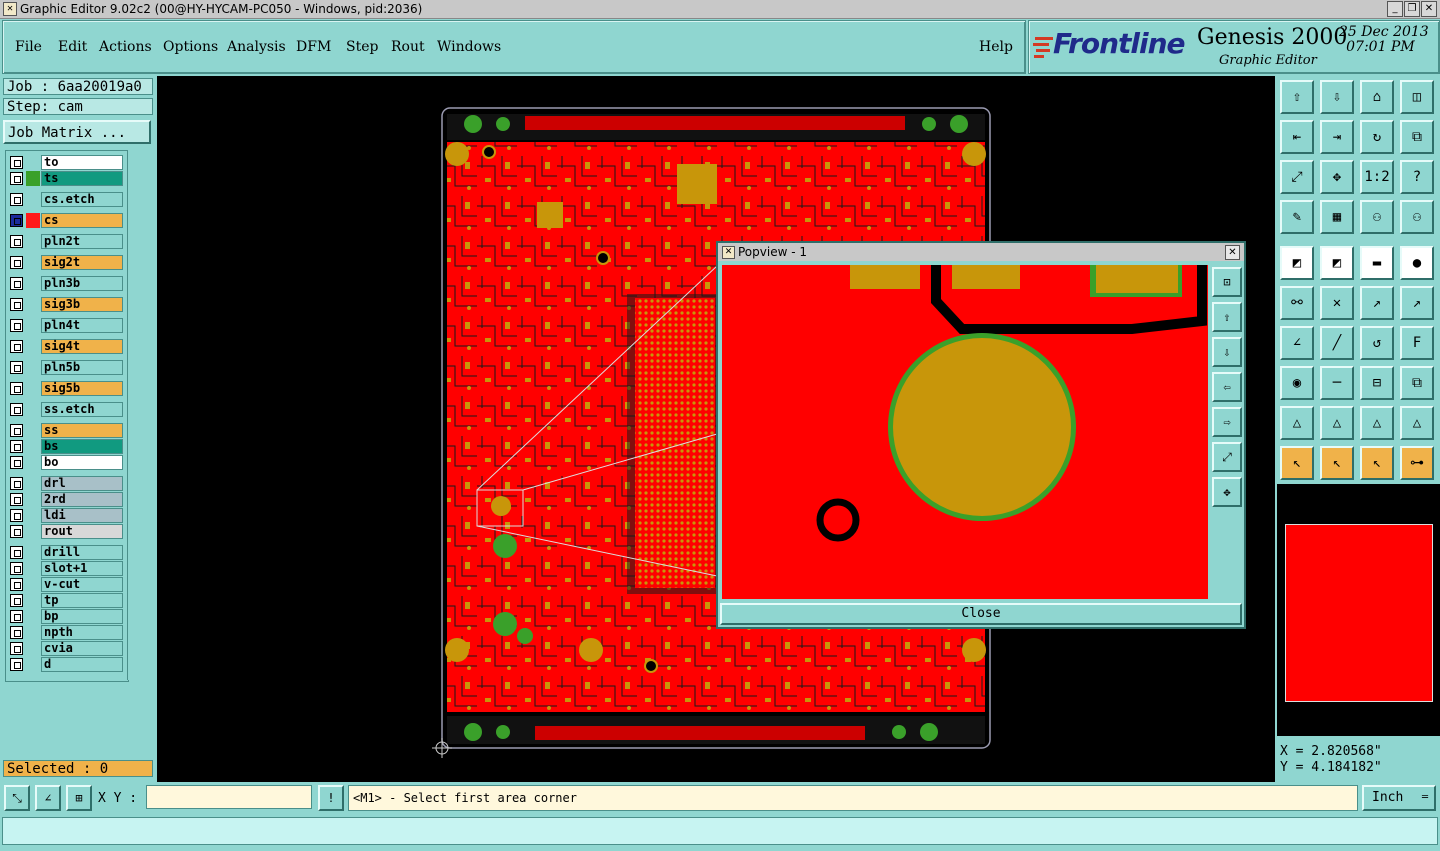  Describe the element at coordinates (1417, 303) in the screenshot. I see `arc-point-icon: ↗` at that location.